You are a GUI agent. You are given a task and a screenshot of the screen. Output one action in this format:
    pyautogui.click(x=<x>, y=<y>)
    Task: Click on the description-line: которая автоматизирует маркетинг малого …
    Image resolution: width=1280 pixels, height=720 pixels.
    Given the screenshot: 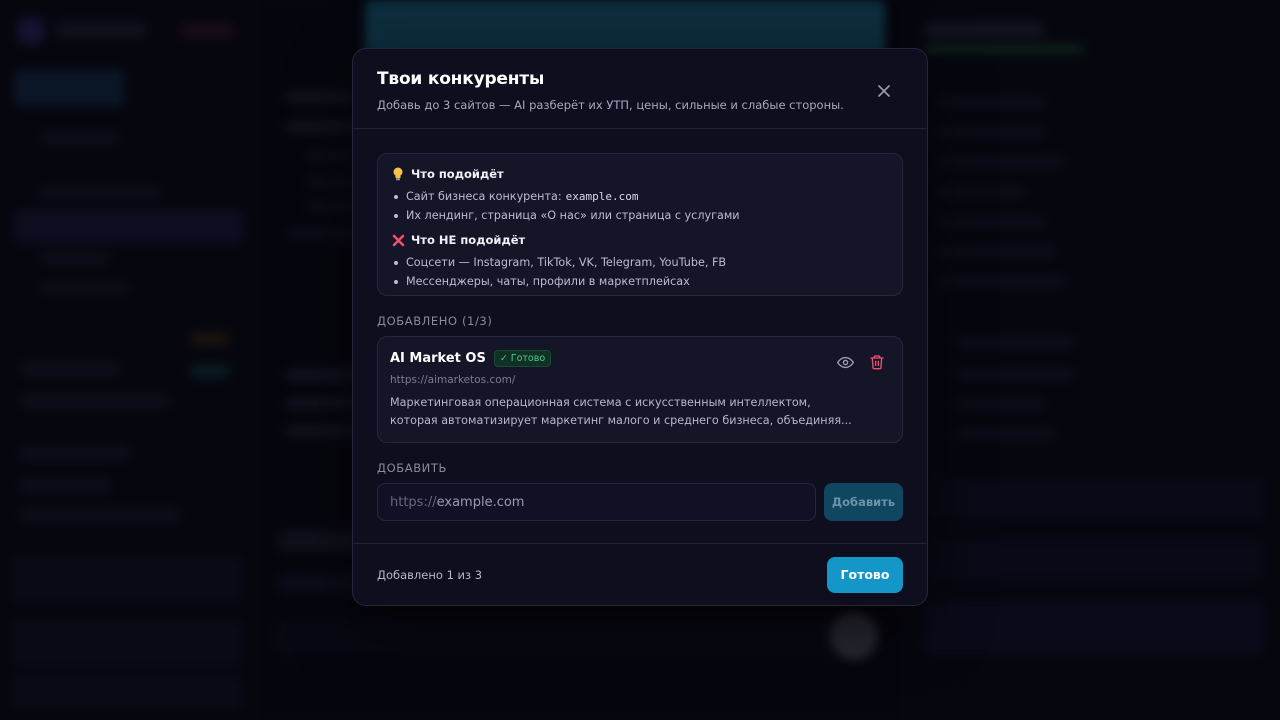 What is the action you would take?
    pyautogui.click(x=621, y=420)
    